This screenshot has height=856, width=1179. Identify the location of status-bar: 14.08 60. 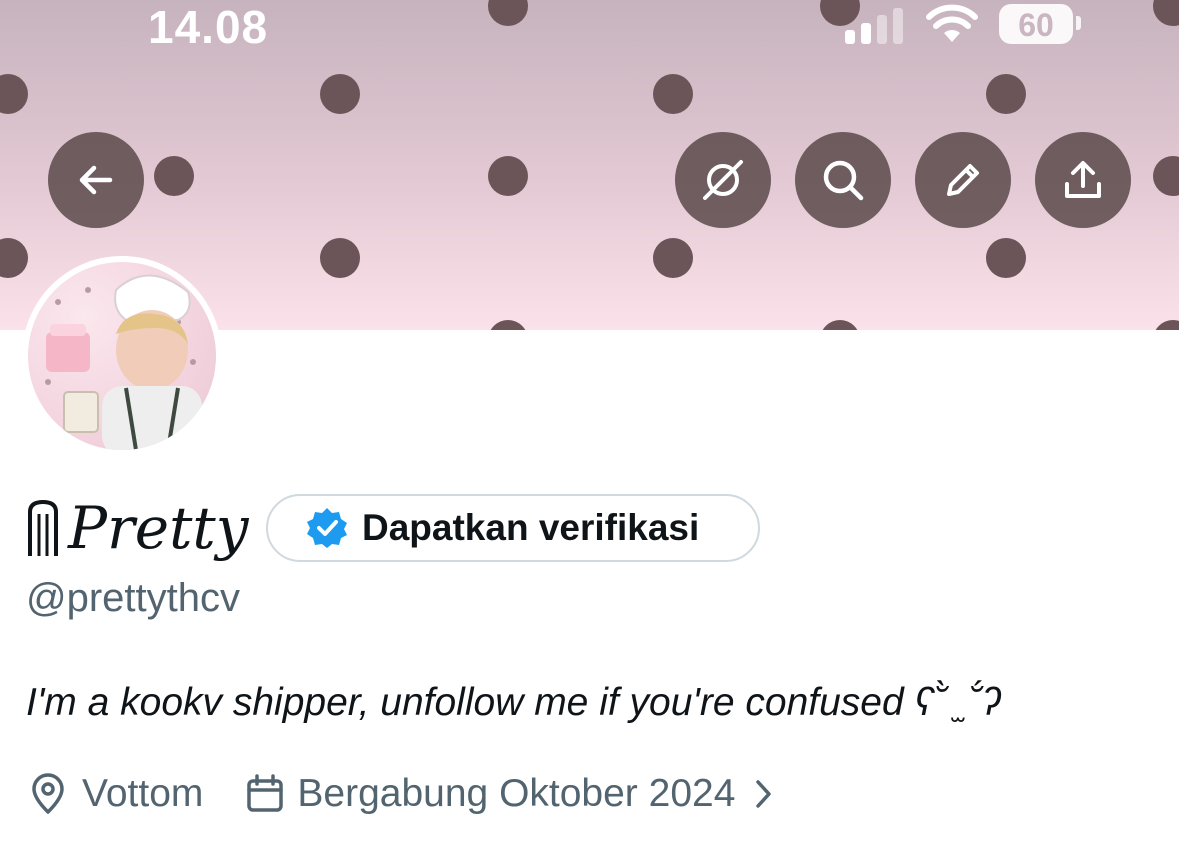
(589, 26).